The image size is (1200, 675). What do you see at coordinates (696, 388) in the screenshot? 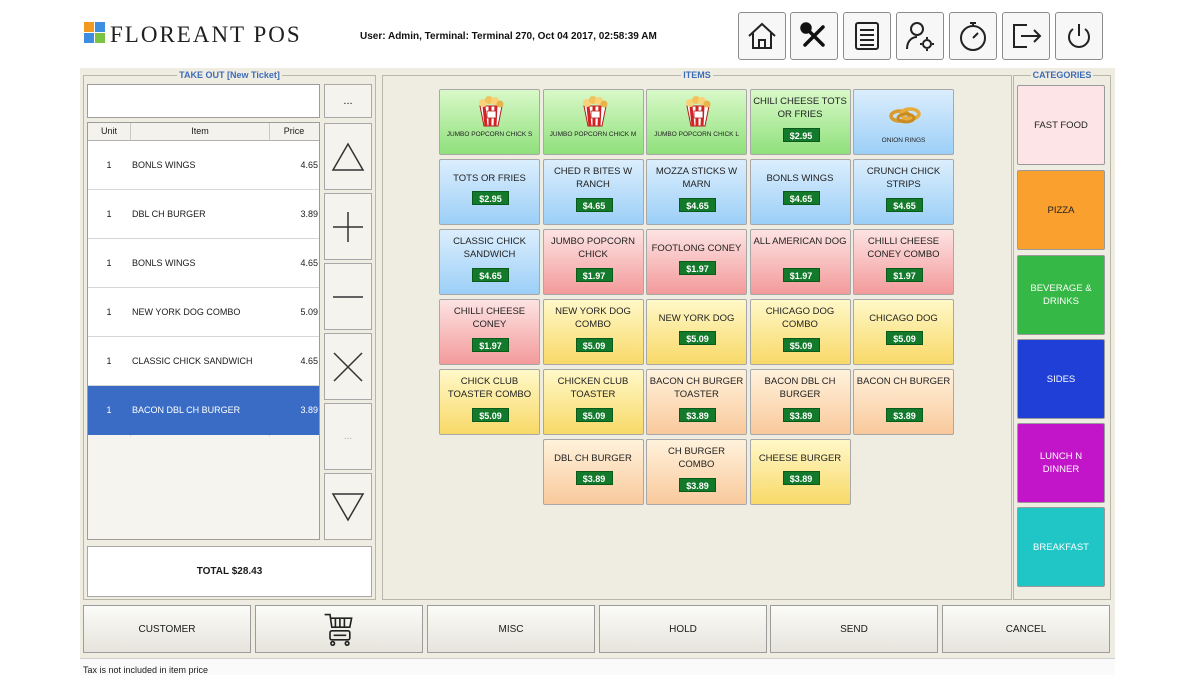
I see `menu-item-name: BACON CH BURGER TOASTER` at bounding box center [696, 388].